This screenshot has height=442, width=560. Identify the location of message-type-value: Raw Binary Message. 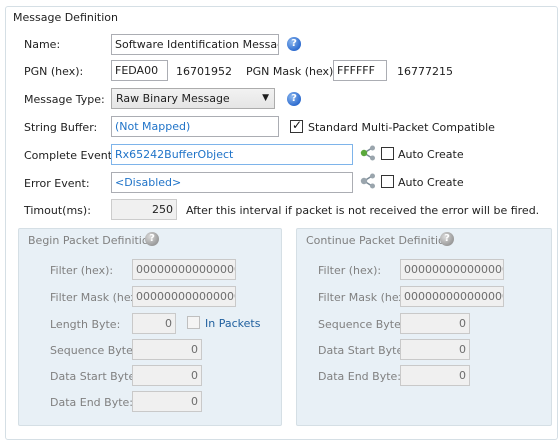
(173, 98).